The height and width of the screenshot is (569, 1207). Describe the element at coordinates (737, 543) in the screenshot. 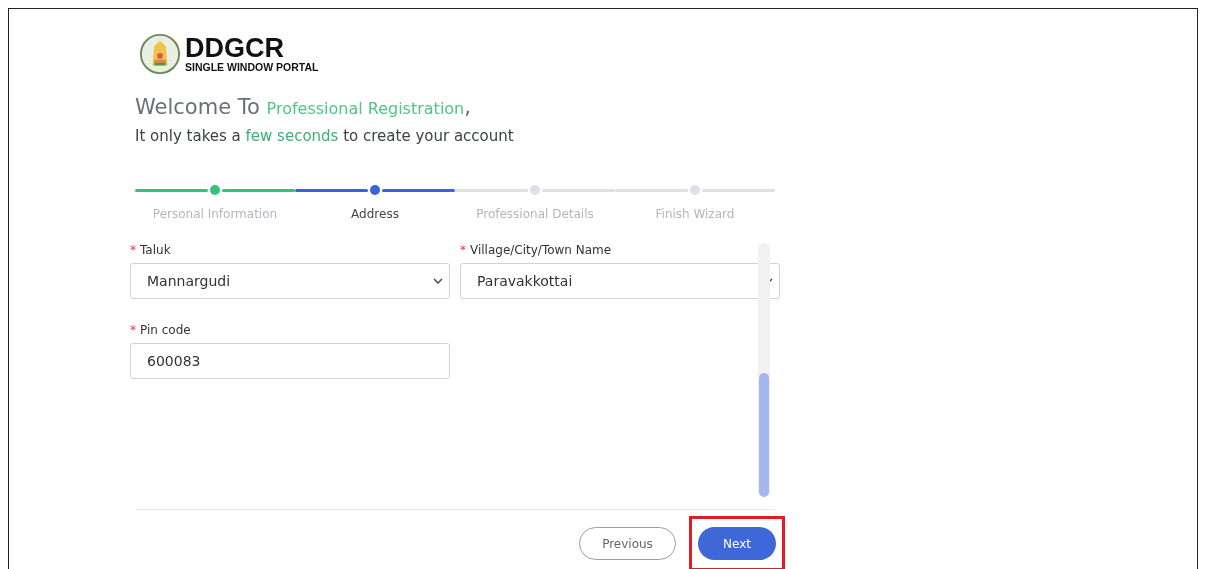

I see `next-button: Next` at that location.